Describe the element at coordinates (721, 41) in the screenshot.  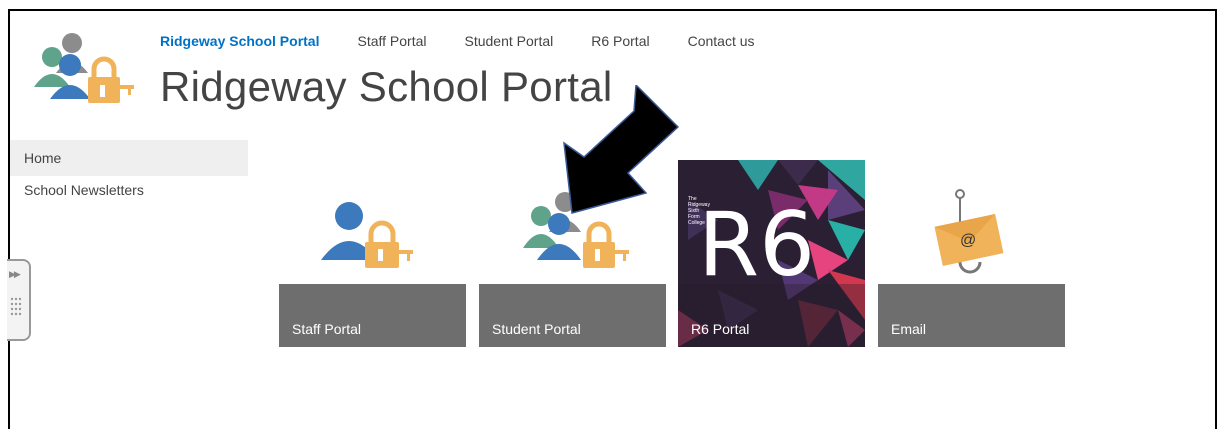
I see `topnav-contact-us-link: Contact us` at that location.